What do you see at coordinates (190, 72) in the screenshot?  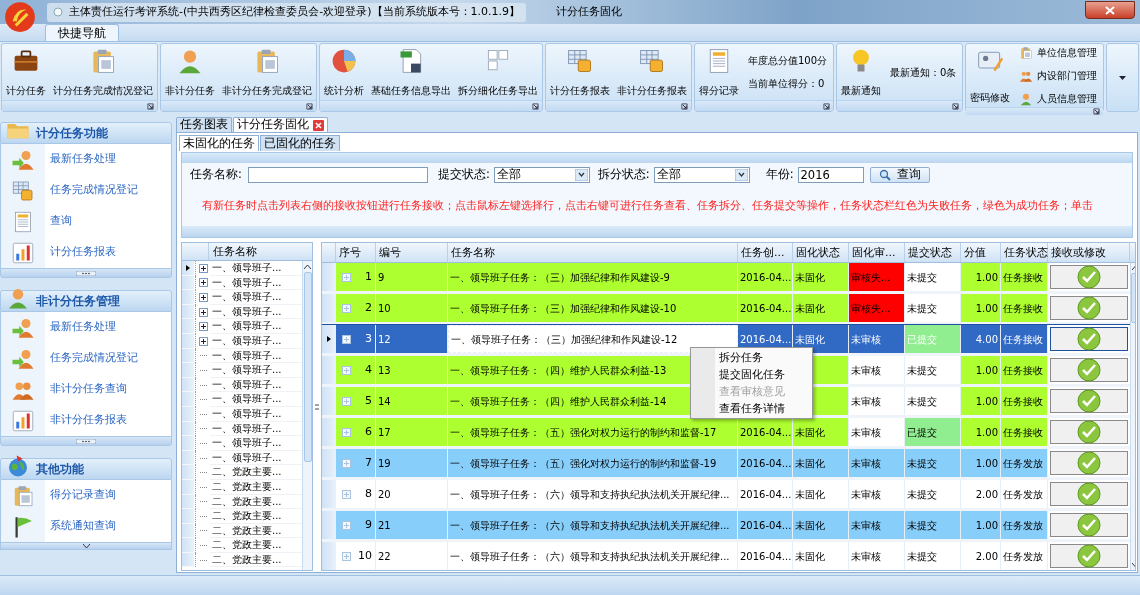 I see `ribbon-button: 非计分任务` at bounding box center [190, 72].